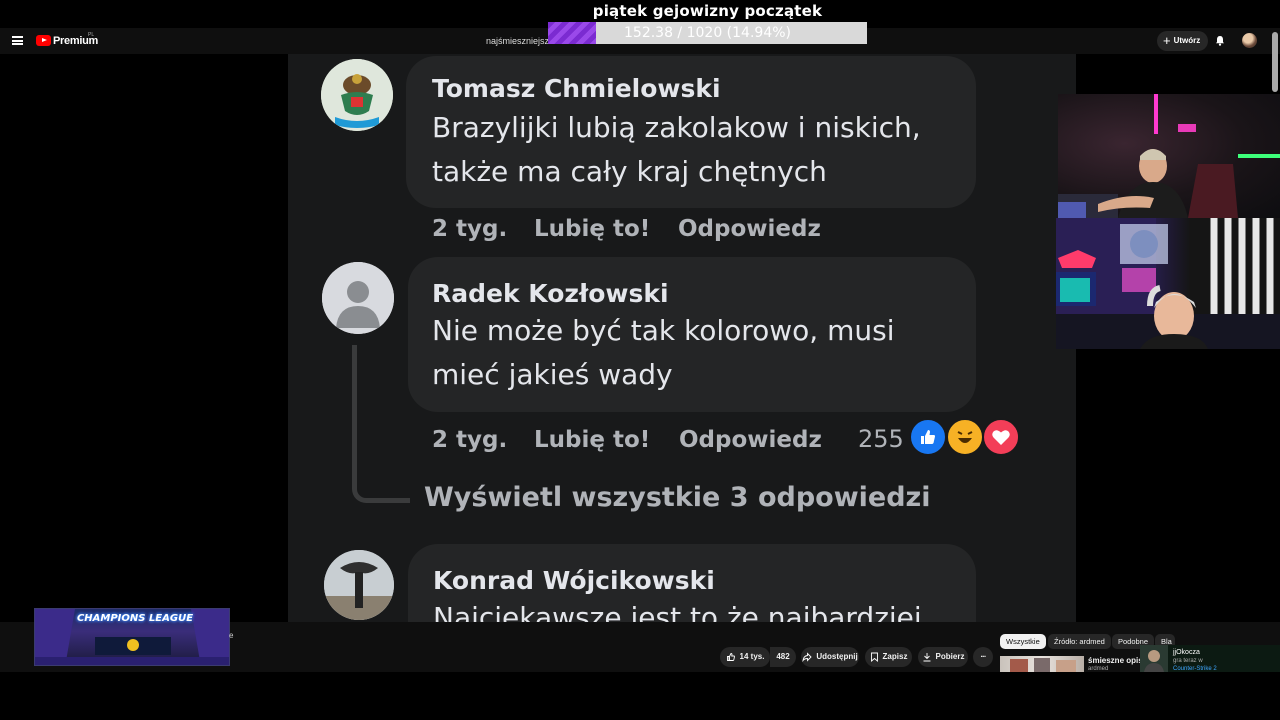 The height and width of the screenshot is (720, 1280). What do you see at coordinates (17, 40) in the screenshot?
I see `hamburger-menu-icon` at bounding box center [17, 40].